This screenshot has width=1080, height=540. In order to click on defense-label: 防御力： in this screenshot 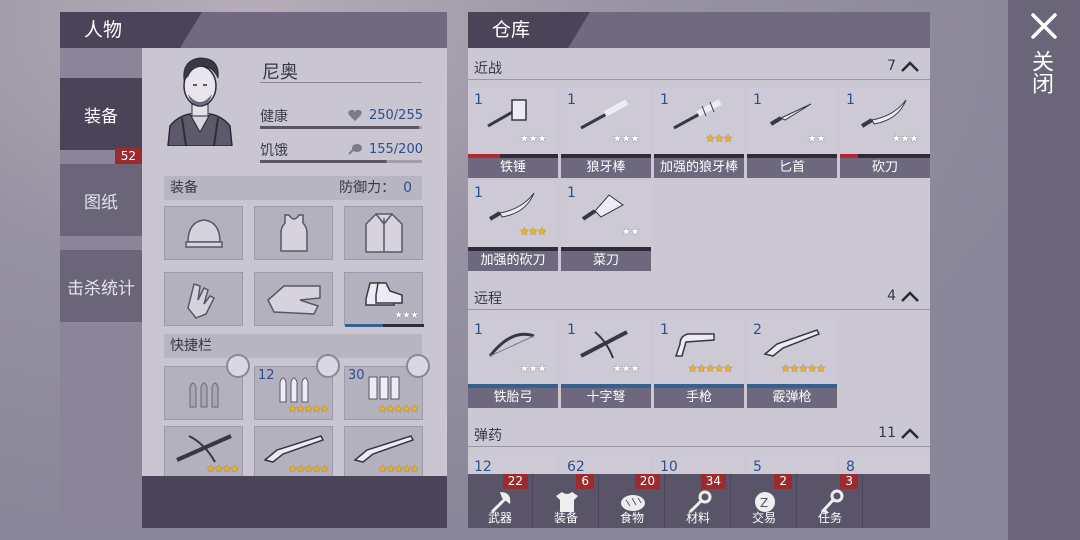, I will do `click(367, 188)`.